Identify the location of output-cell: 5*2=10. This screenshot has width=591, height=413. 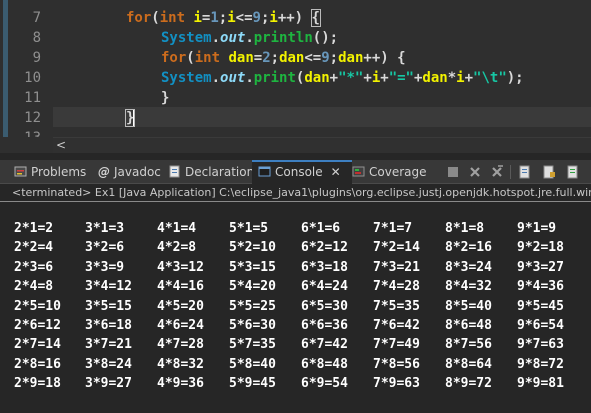
(252, 248).